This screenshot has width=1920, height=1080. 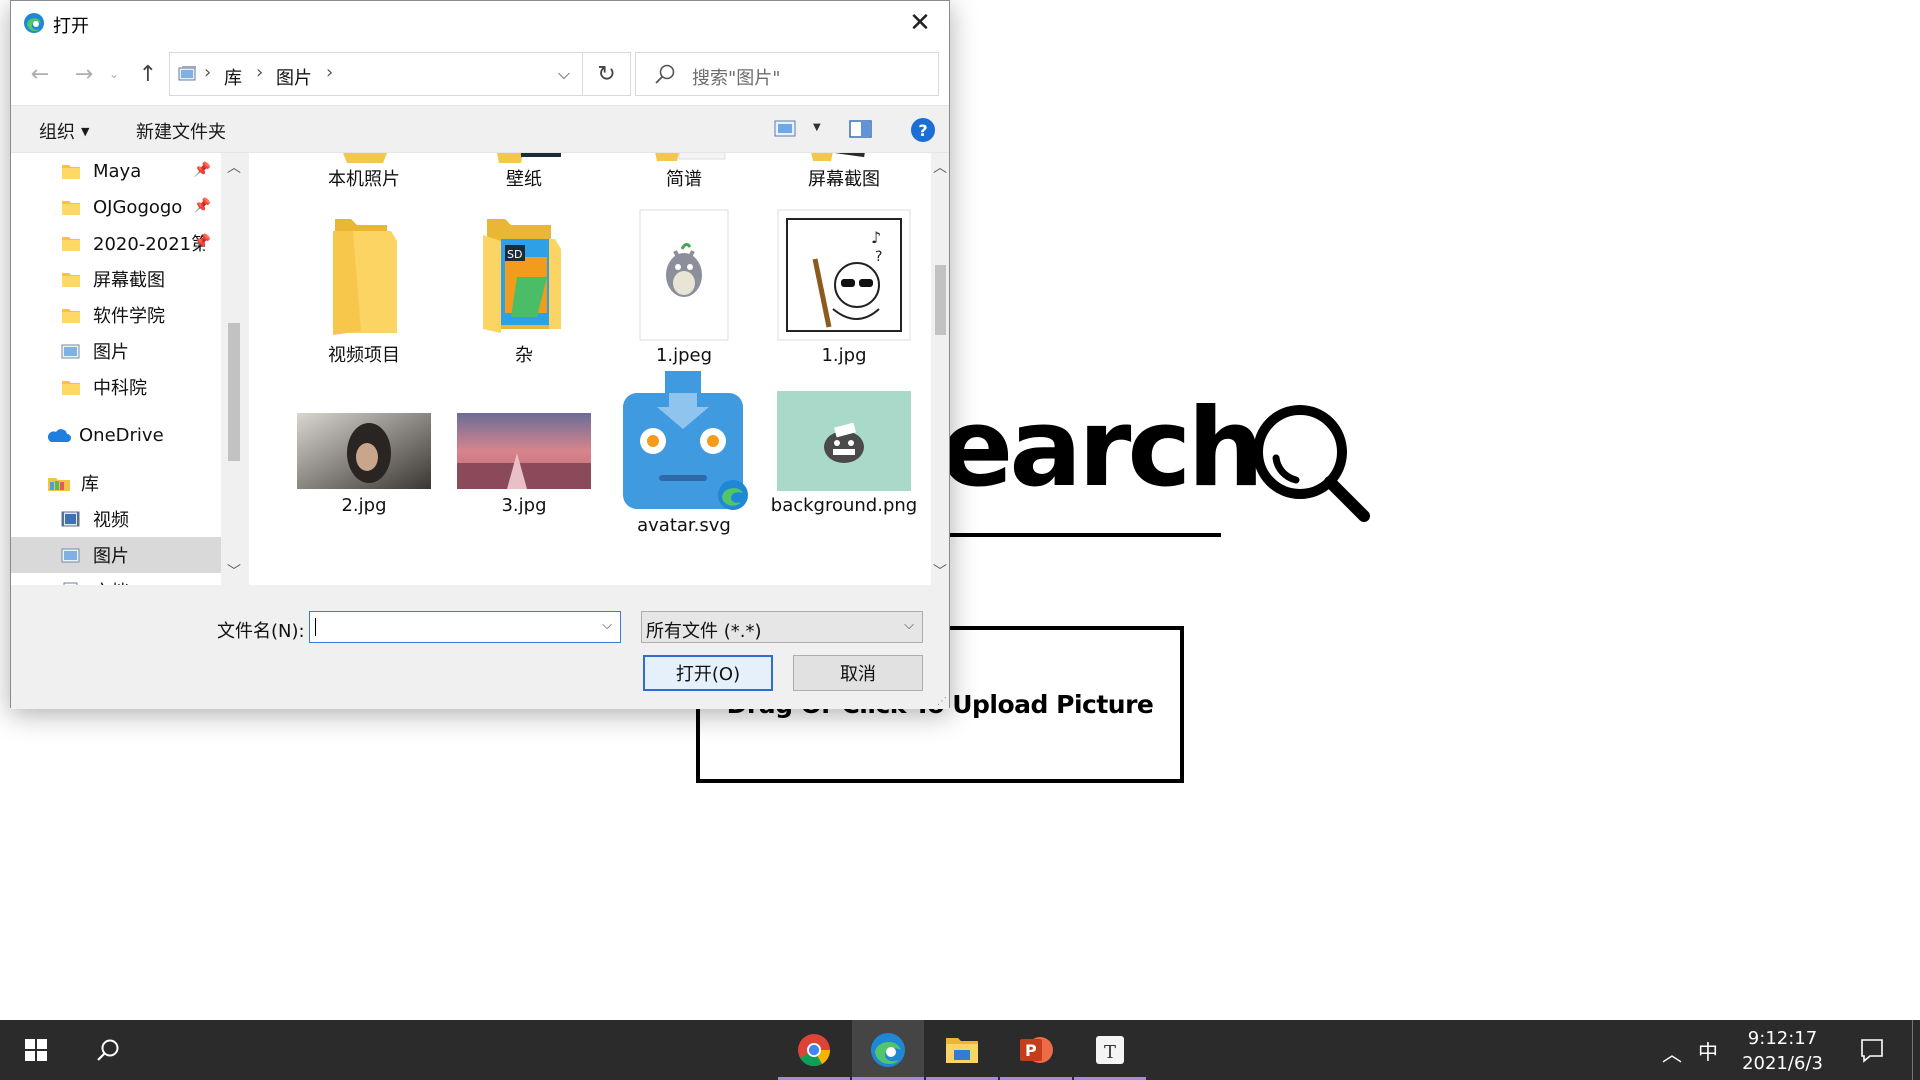 What do you see at coordinates (70, 519) in the screenshot?
I see `video-library-icon` at bounding box center [70, 519].